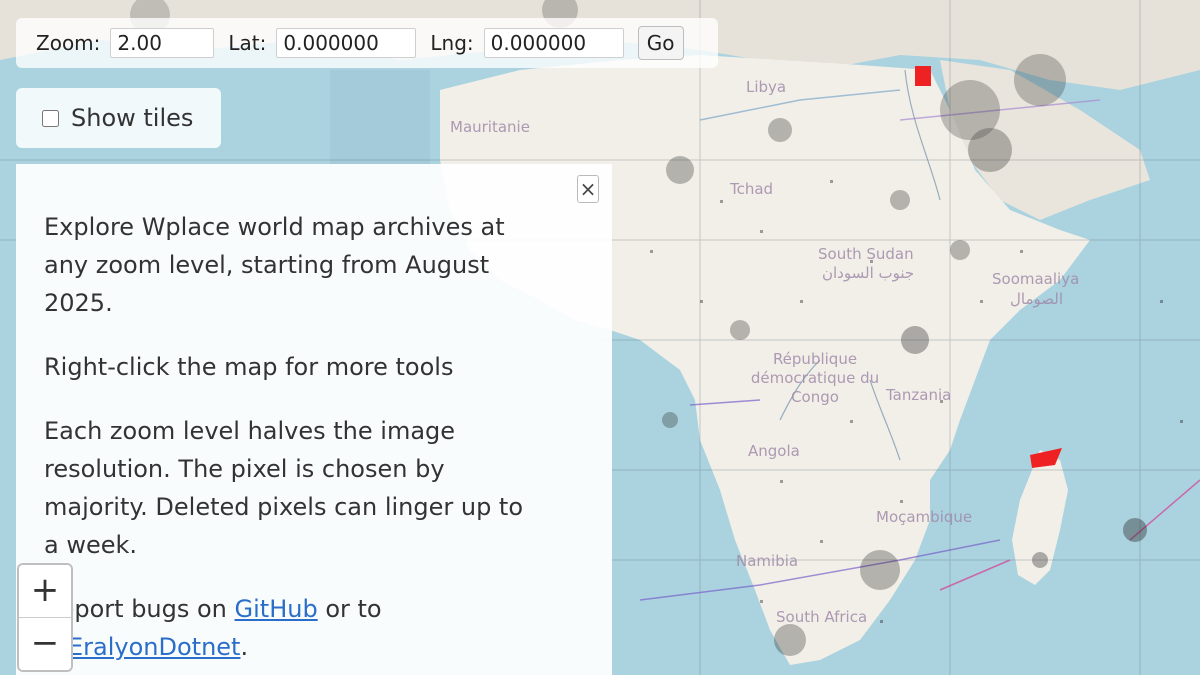 The width and height of the screenshot is (1200, 675). What do you see at coordinates (45, 644) in the screenshot?
I see `zoom-out-button: −` at bounding box center [45, 644].